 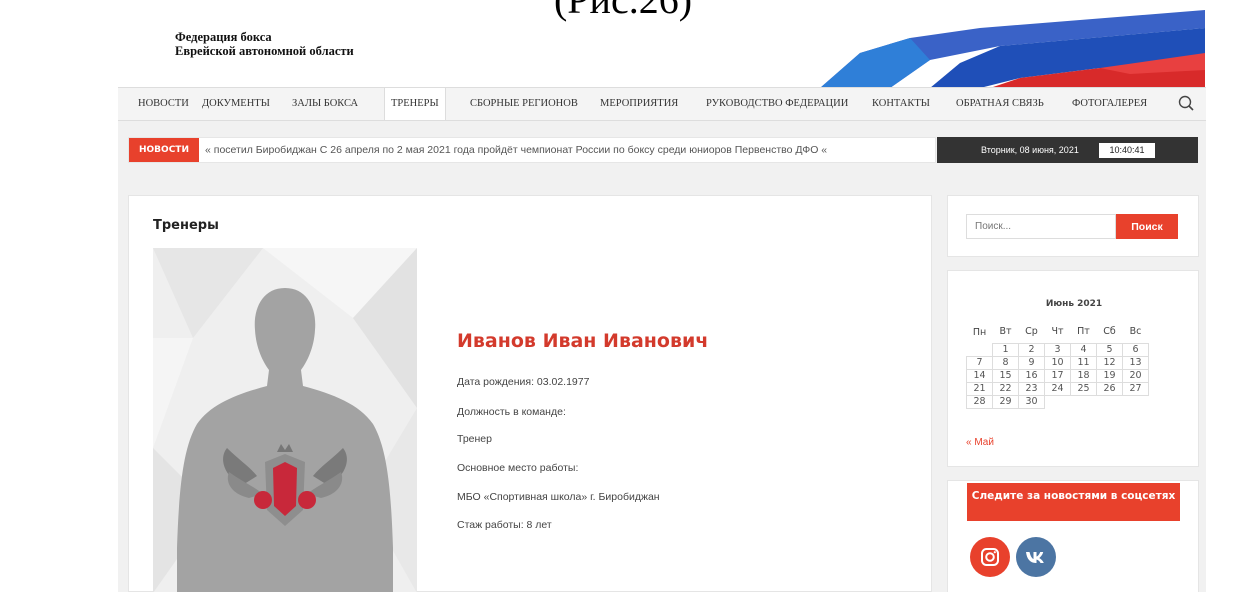 I want to click on search-widget: Поиск, so click(x=1073, y=226).